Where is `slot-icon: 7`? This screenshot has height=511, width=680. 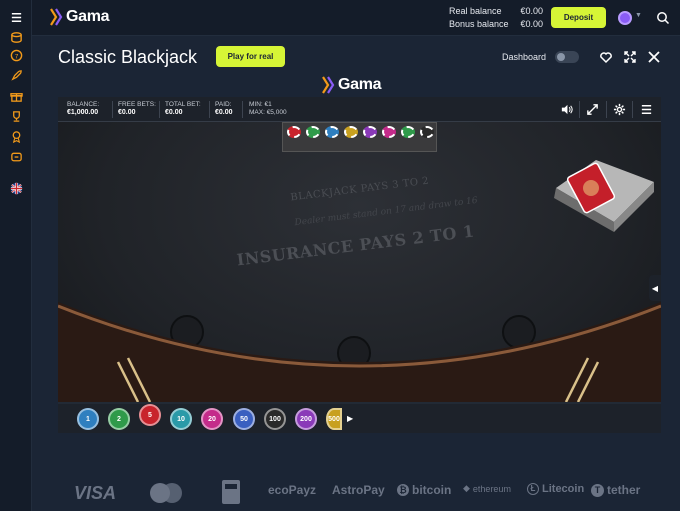
slot-icon: 7 is located at coordinates (16, 55).